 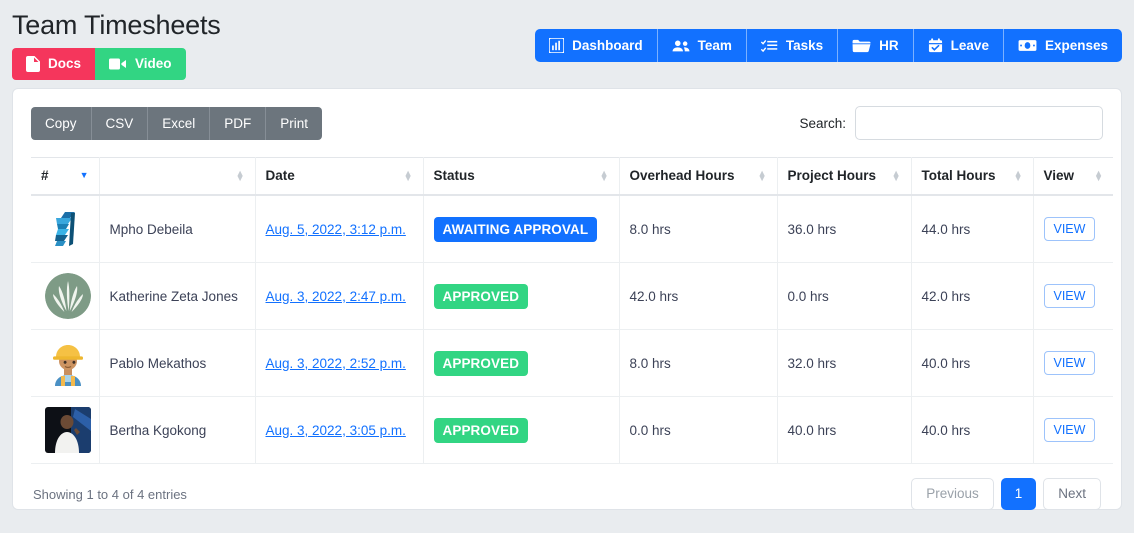 I want to click on export-buttons-group: Copy CSV Excel PDF Print, so click(x=177, y=123).